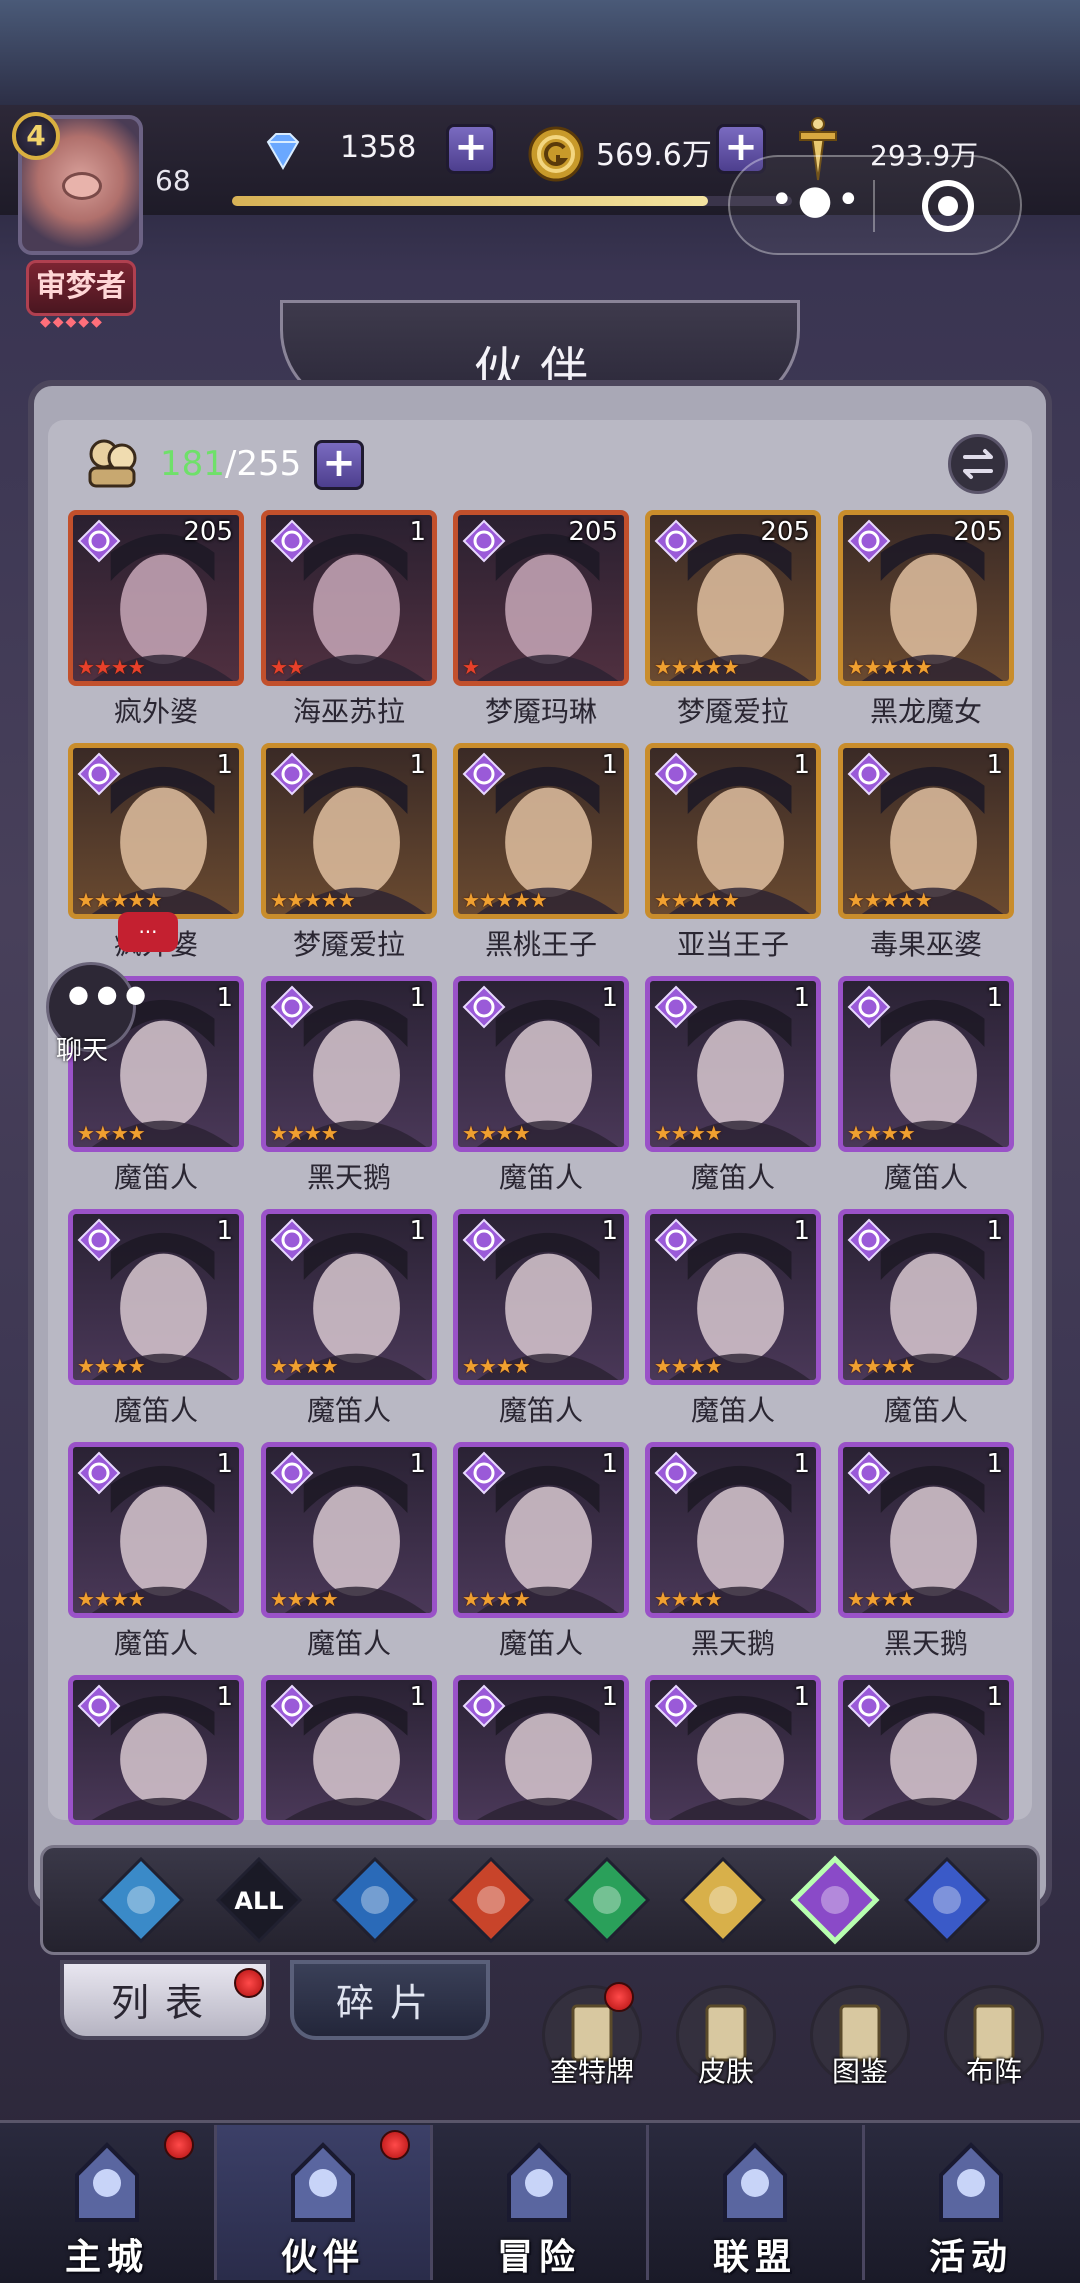  I want to click on partner-card: 205 ★★★★, so click(156, 598).